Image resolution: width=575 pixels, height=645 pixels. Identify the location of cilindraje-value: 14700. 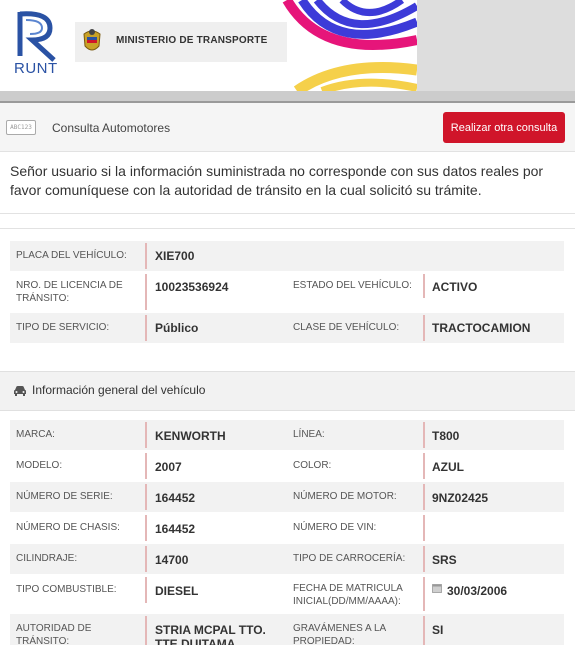
(172, 560).